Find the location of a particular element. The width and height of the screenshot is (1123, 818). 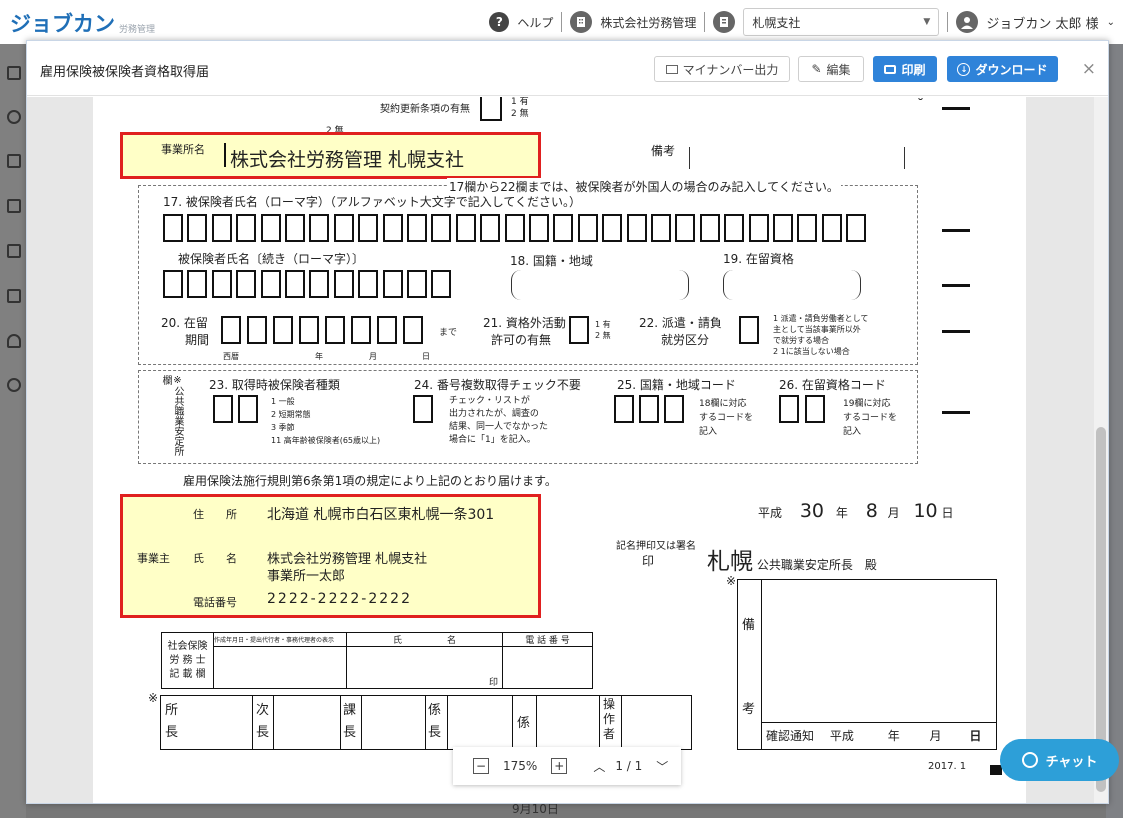

zoom-out-button: − is located at coordinates (481, 766).